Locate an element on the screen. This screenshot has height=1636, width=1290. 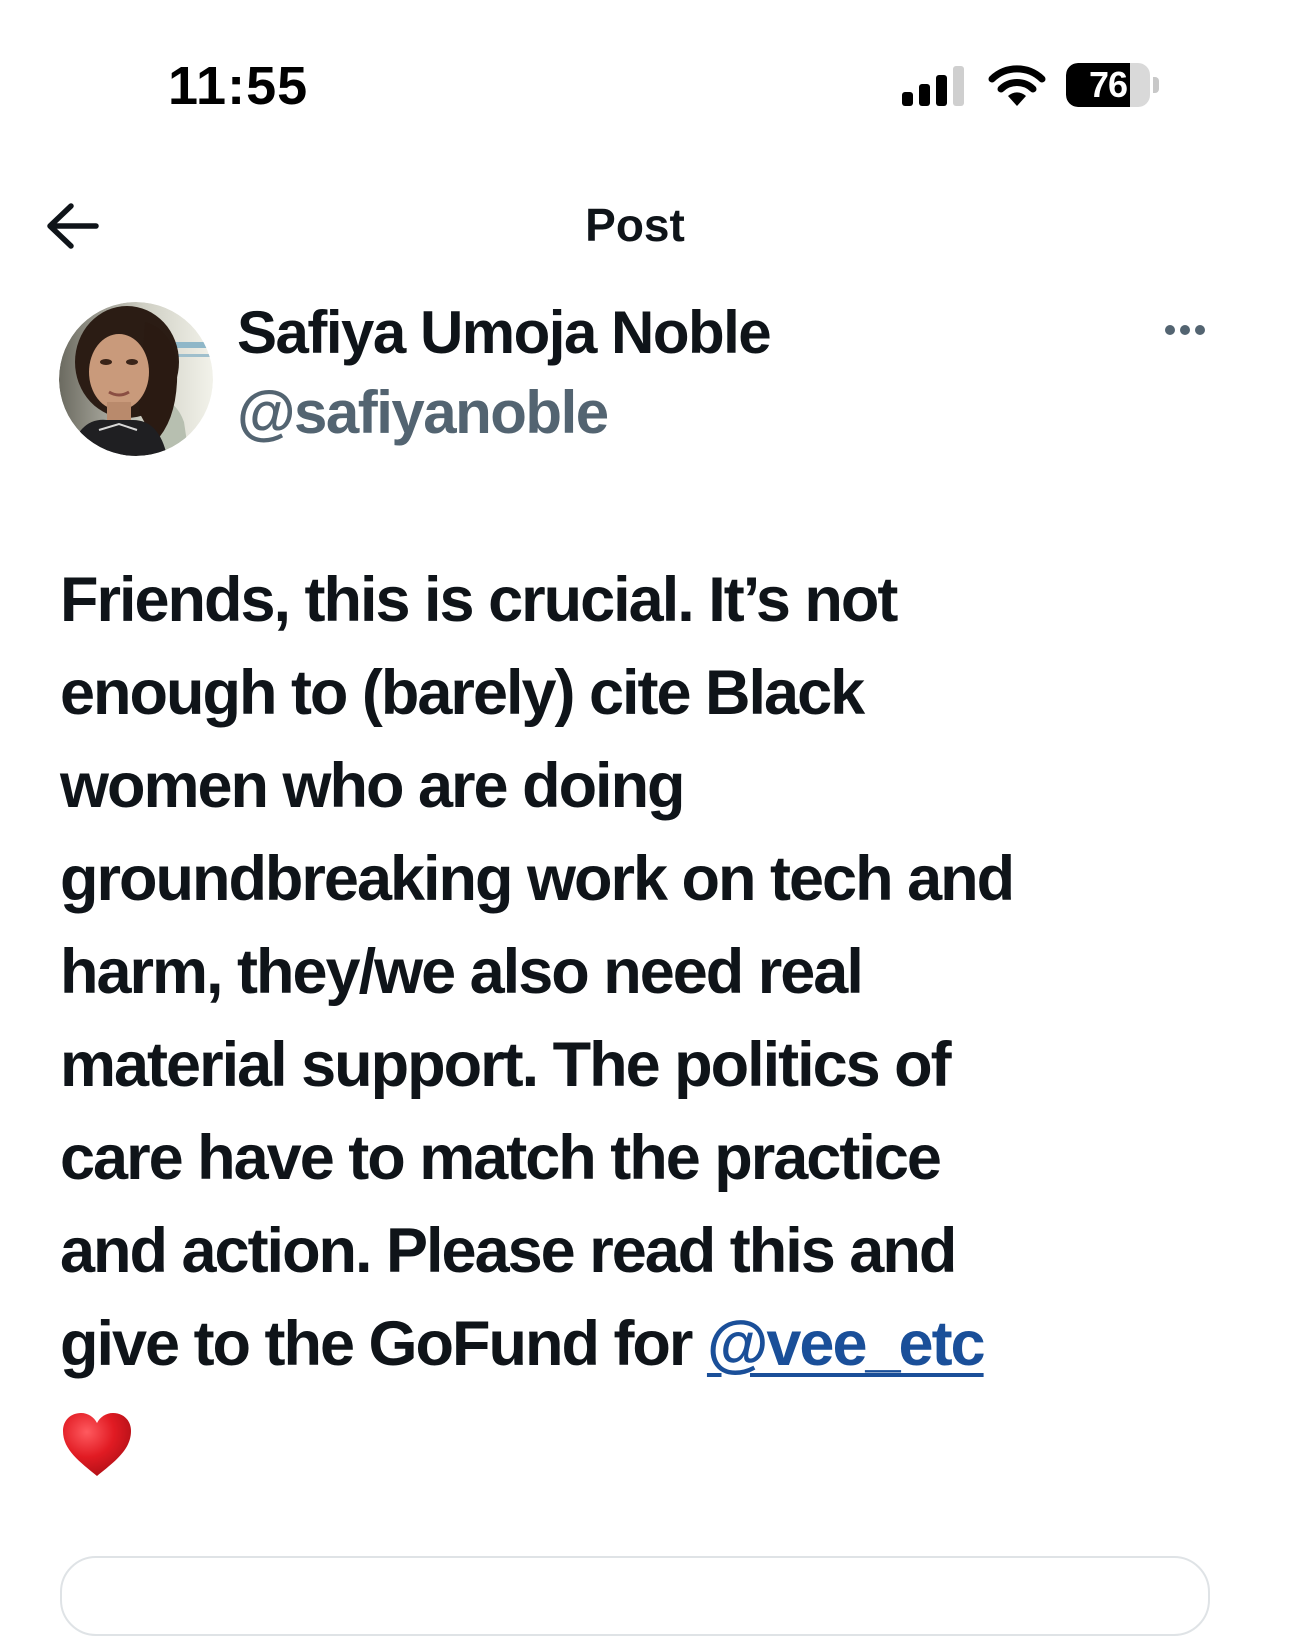
wifi-icon is located at coordinates (1017, 85).